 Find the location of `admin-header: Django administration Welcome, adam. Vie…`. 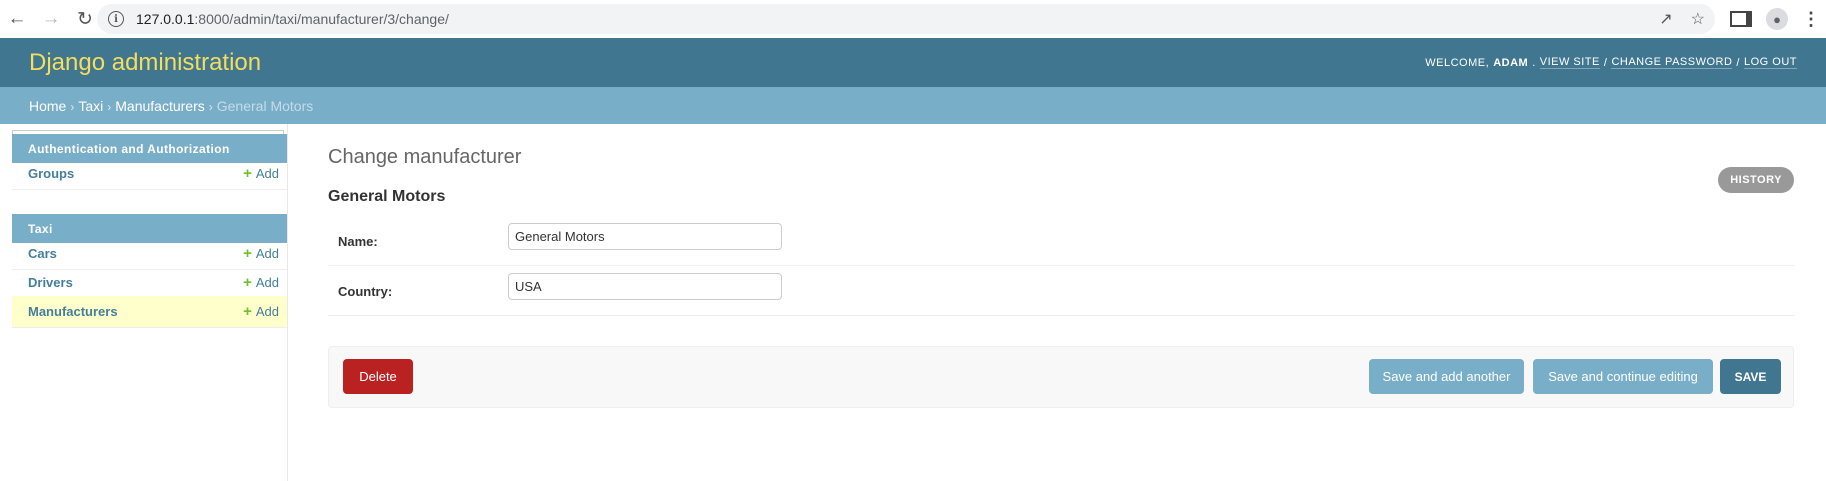

admin-header: Django administration Welcome, adam. Vie… is located at coordinates (913, 62).